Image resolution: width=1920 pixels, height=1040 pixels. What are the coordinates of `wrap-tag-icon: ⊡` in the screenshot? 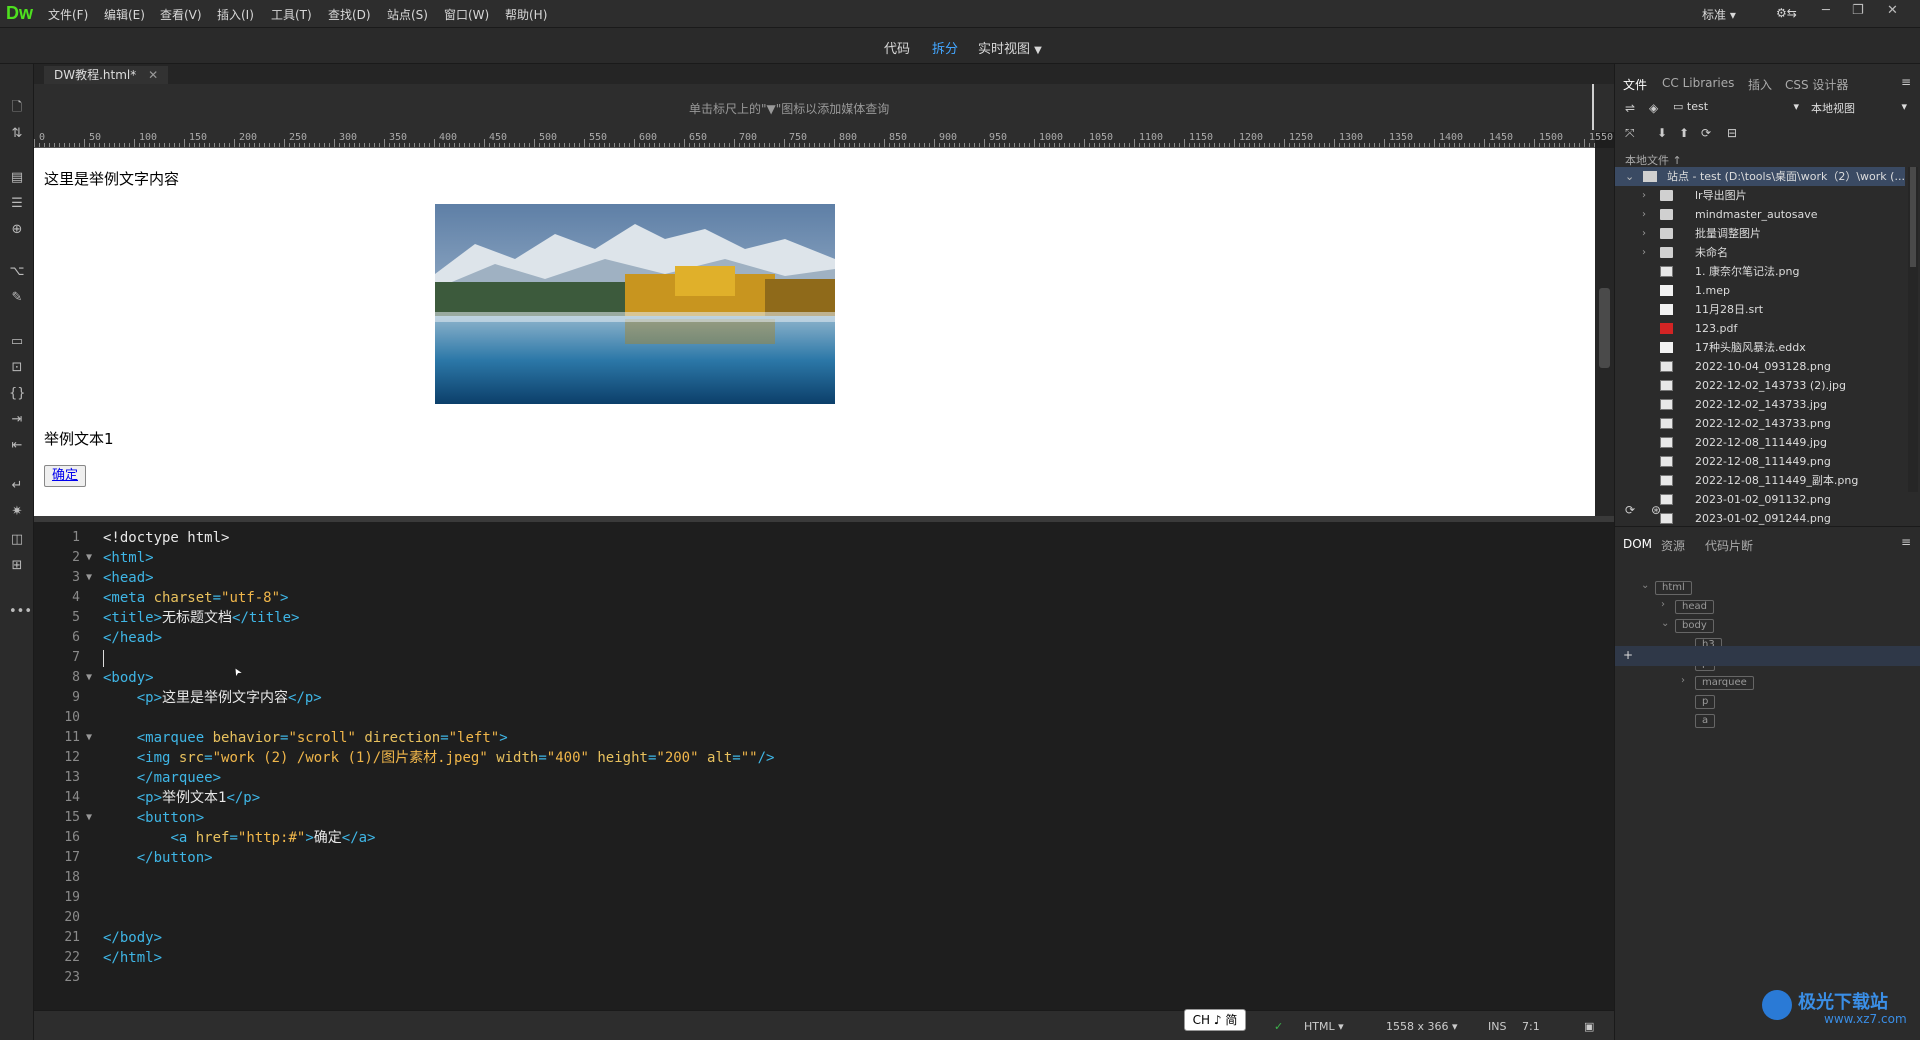 It's located at (17, 368).